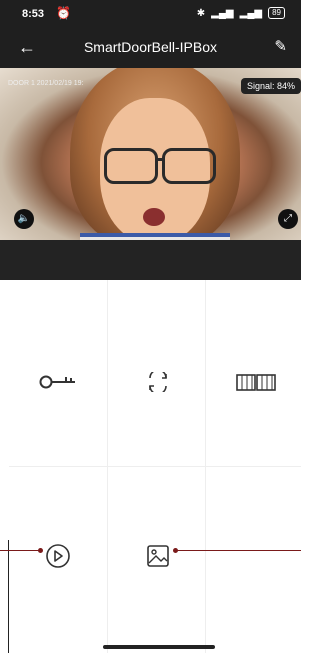  I want to click on annotation-line-left, so click(19, 550).